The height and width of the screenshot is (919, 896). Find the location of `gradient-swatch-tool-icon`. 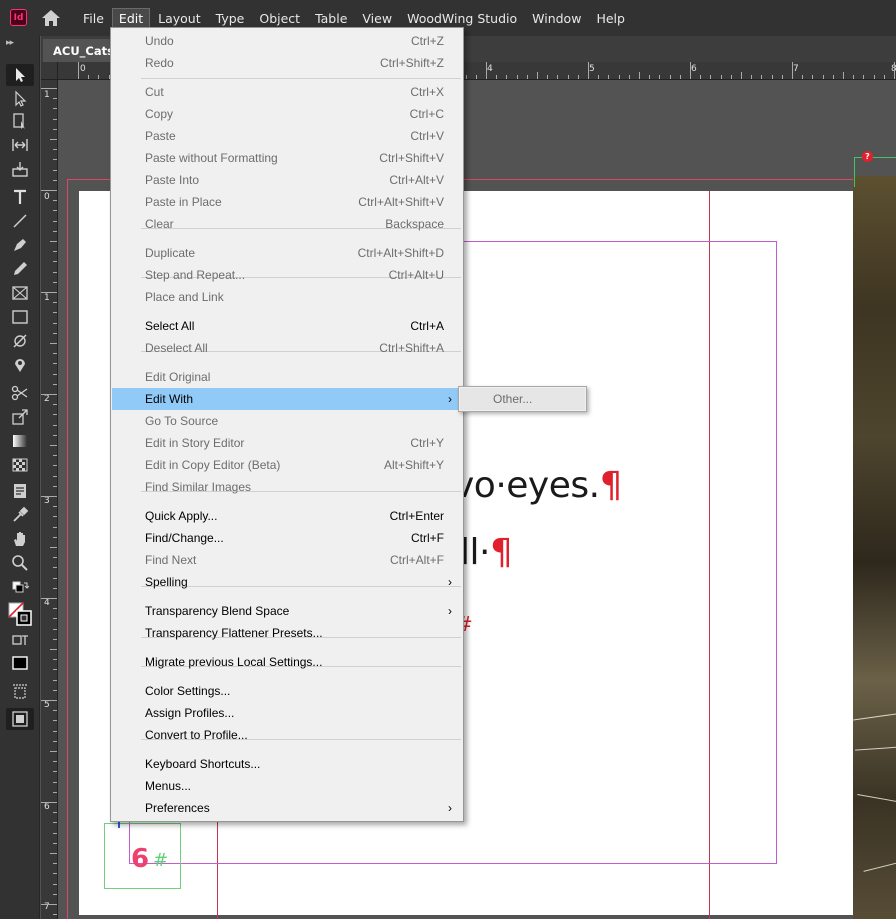

gradient-swatch-tool-icon is located at coordinates (20, 441).